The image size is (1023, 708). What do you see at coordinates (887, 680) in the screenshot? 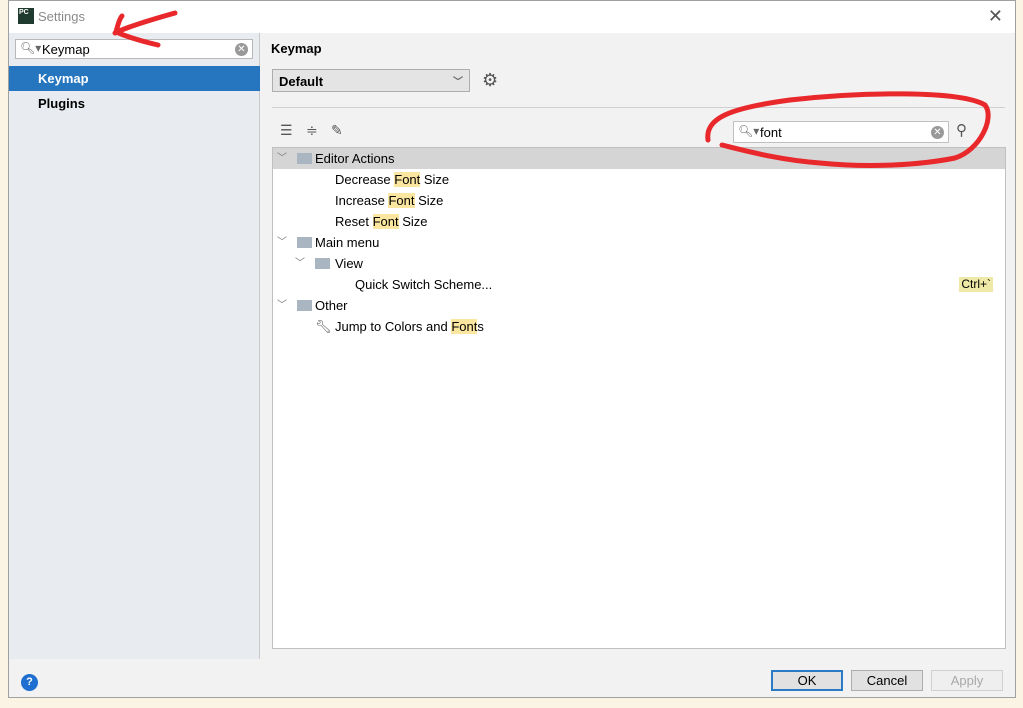
I see `cancel-button: Cancel` at bounding box center [887, 680].